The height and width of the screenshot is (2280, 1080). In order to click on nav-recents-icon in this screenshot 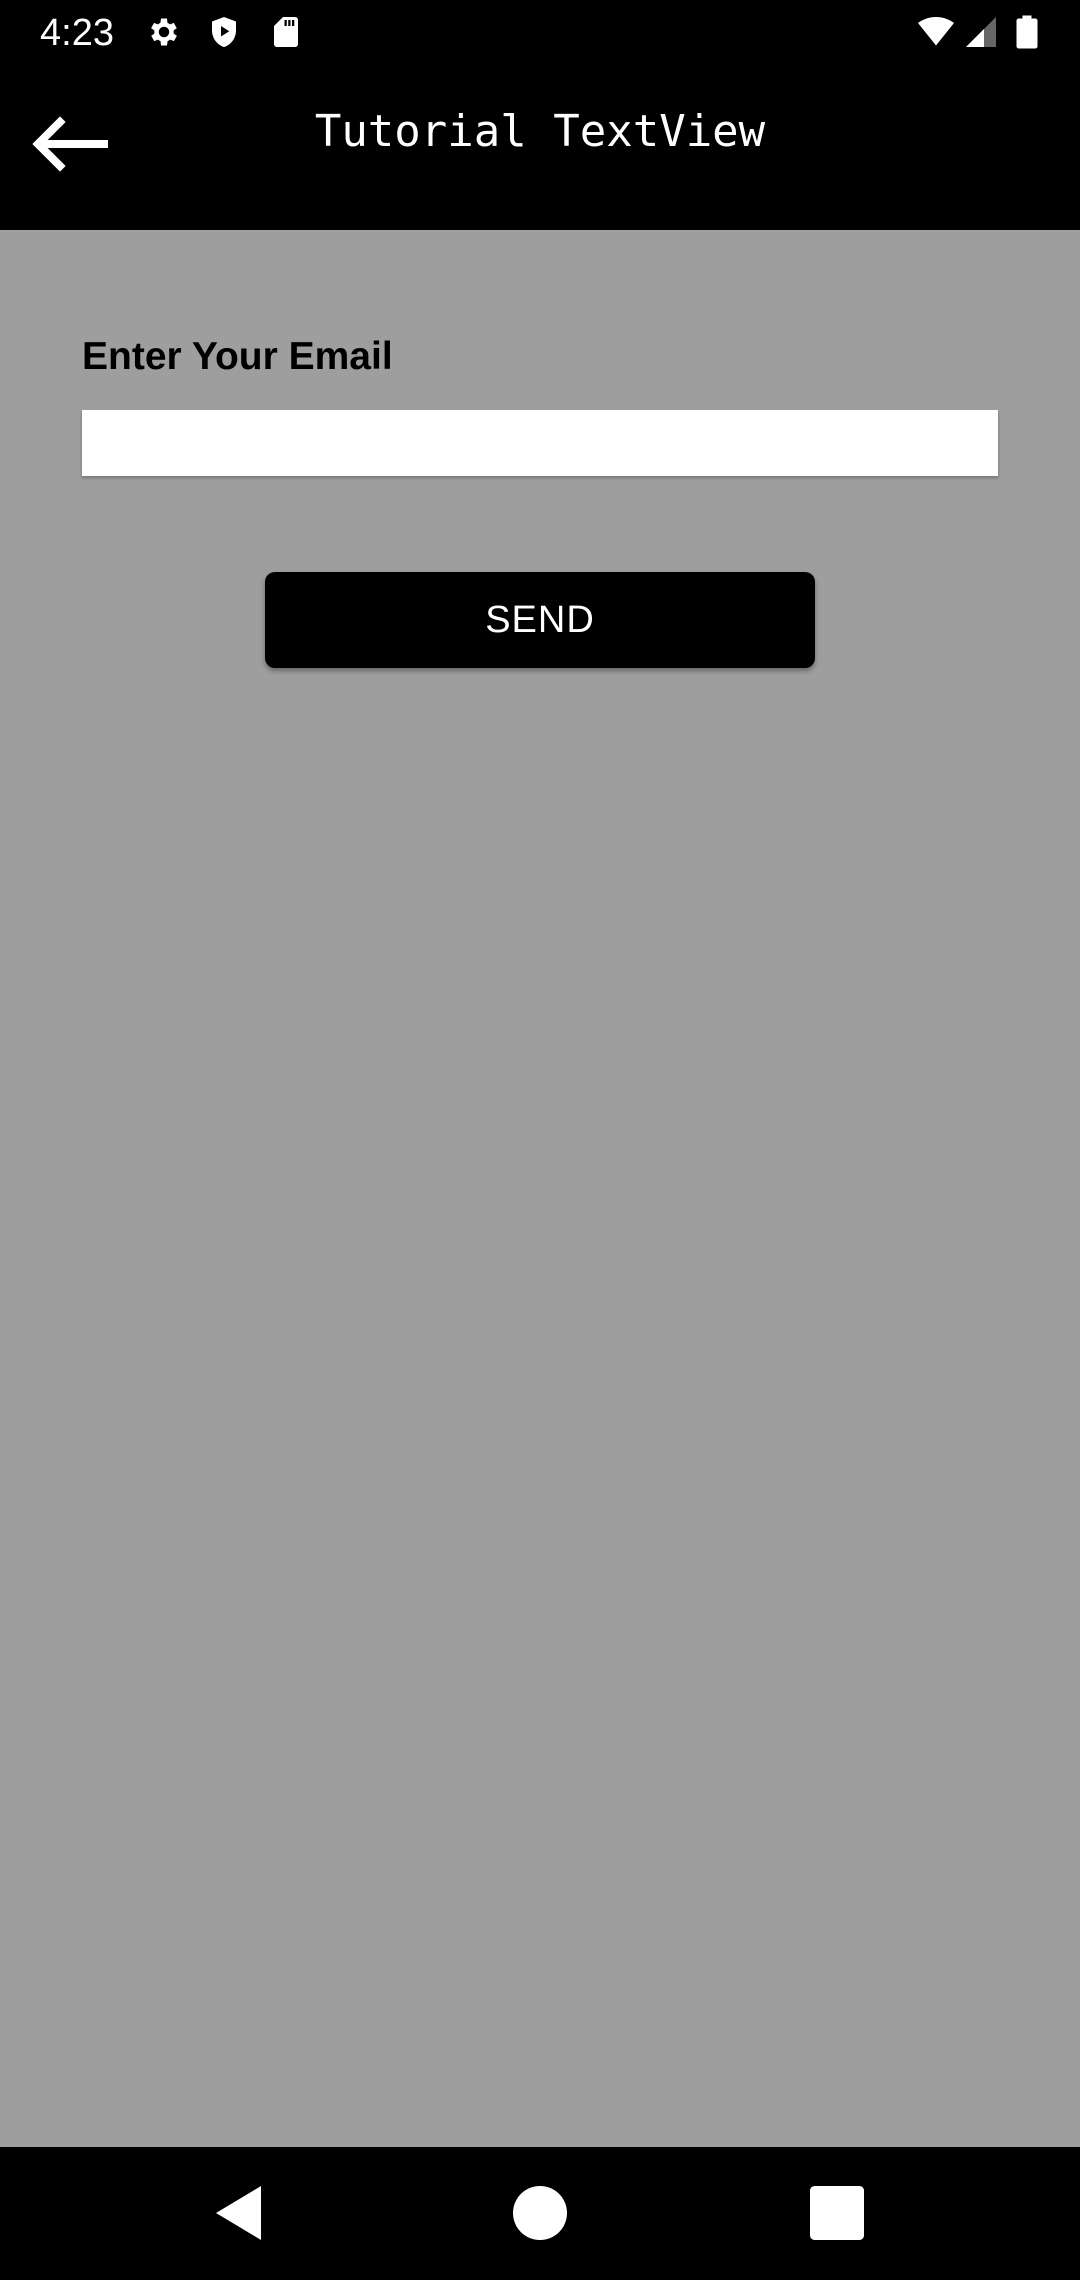, I will do `click(837, 2213)`.